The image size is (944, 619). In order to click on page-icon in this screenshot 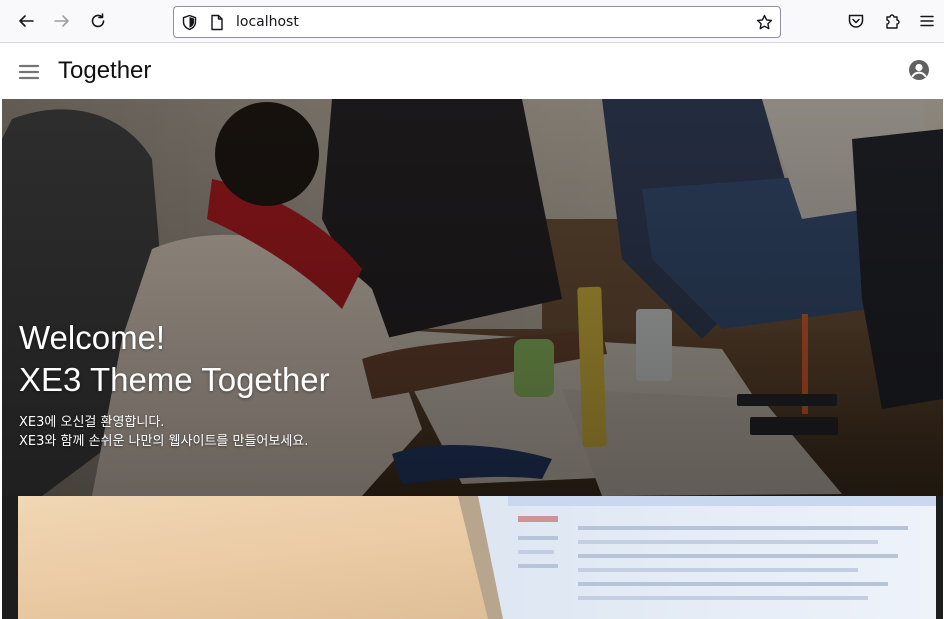, I will do `click(217, 22)`.